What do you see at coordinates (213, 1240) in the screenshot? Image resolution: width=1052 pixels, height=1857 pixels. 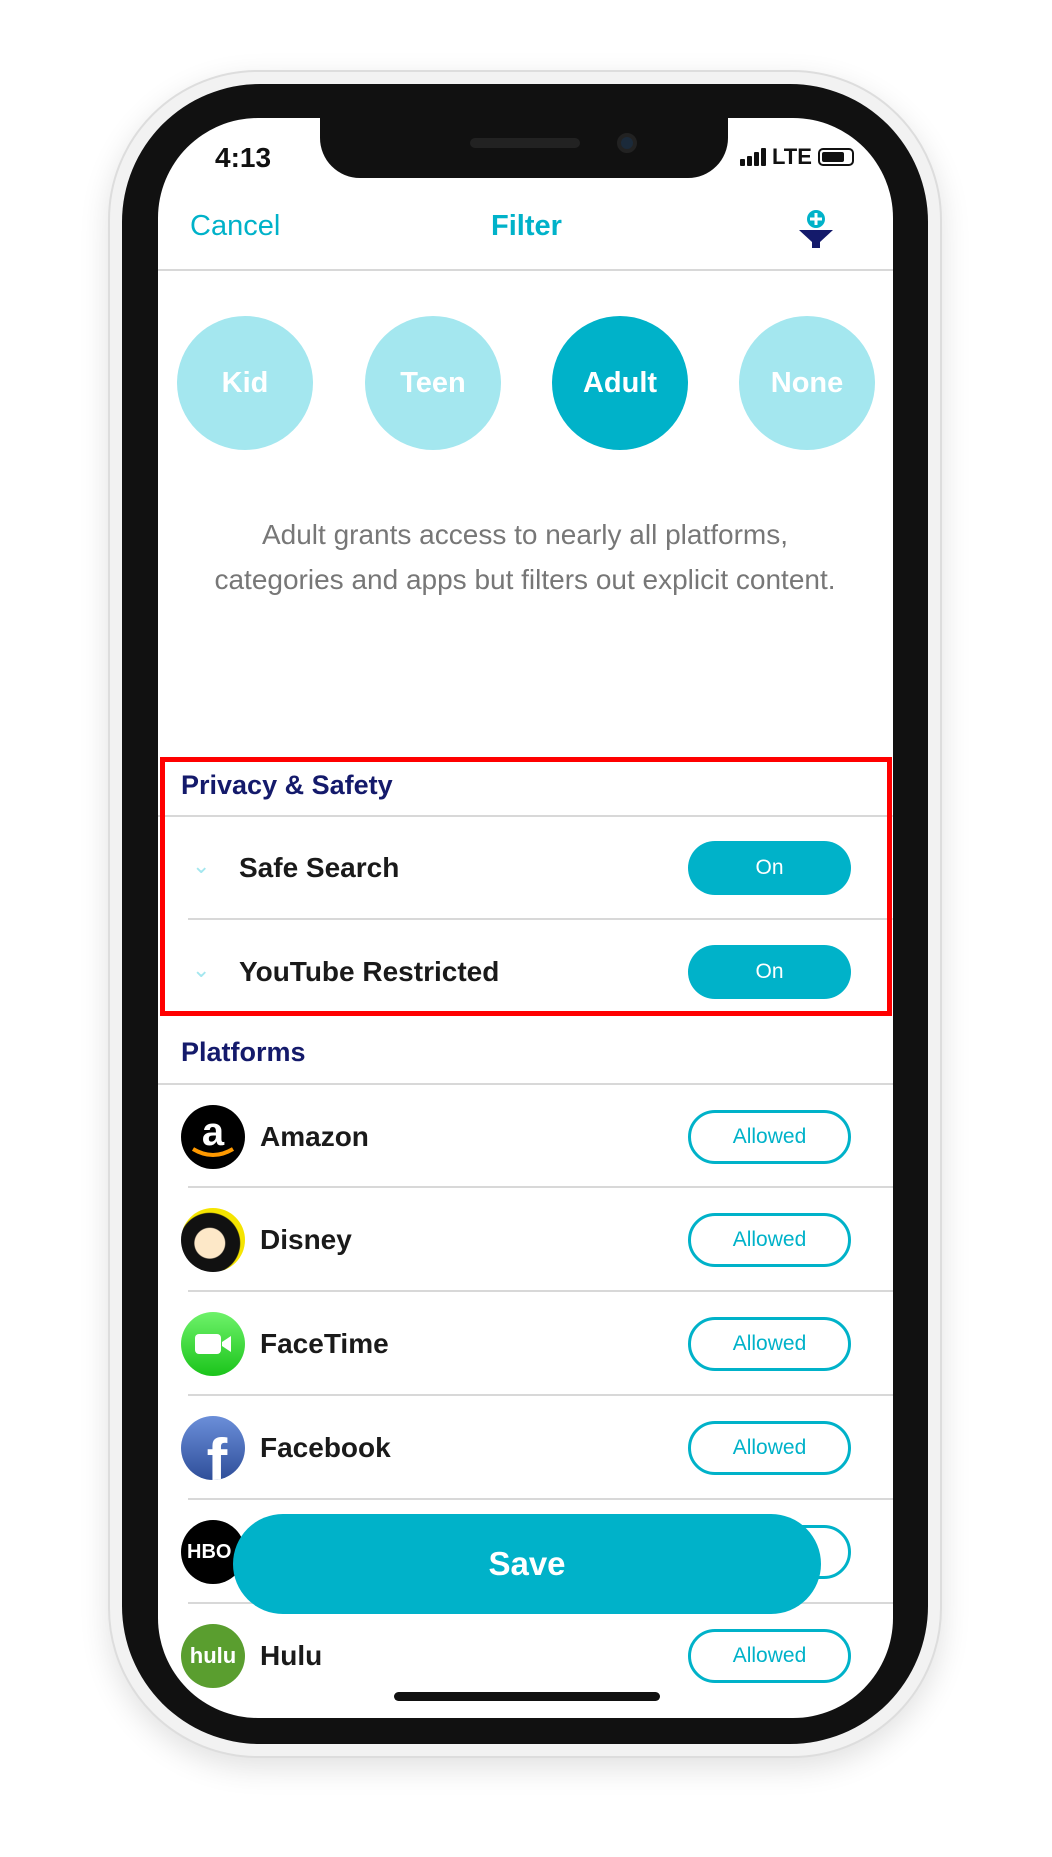 I see `disney-logo-icon` at bounding box center [213, 1240].